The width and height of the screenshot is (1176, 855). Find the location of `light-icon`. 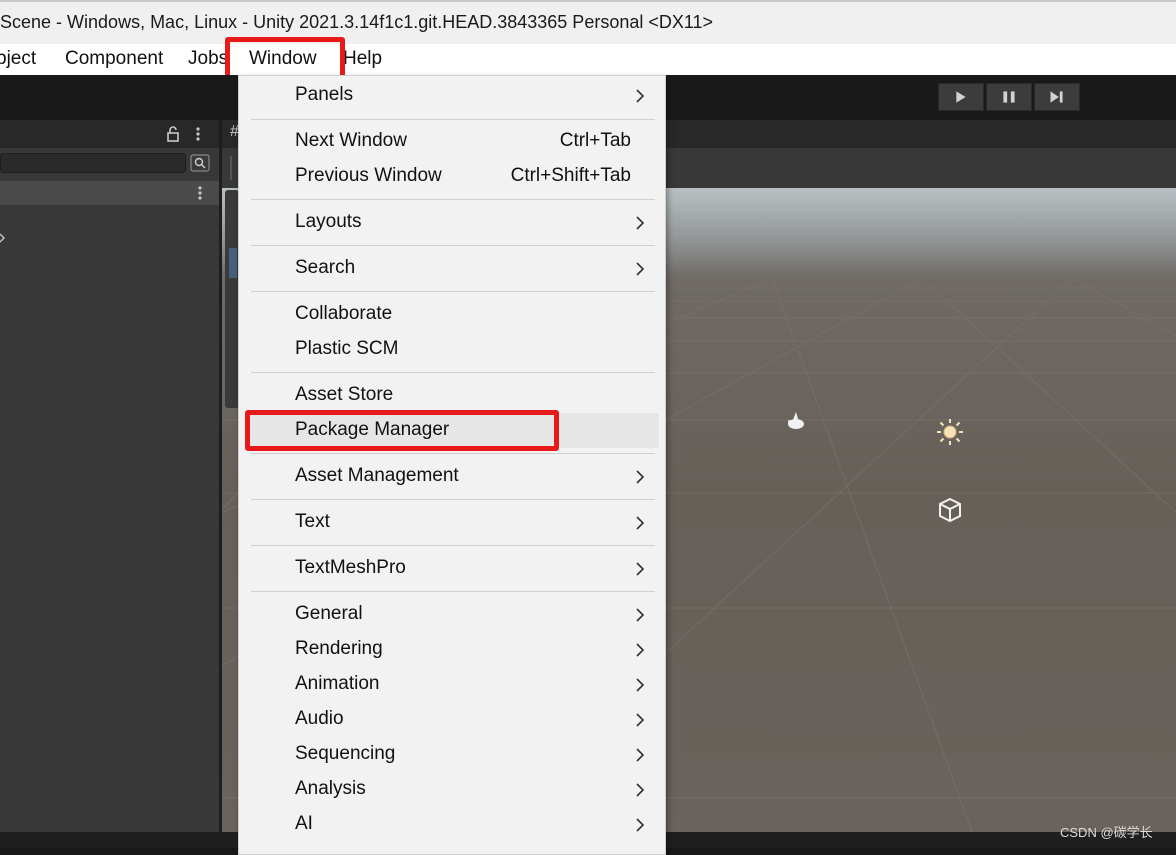

light-icon is located at coordinates (950, 432).